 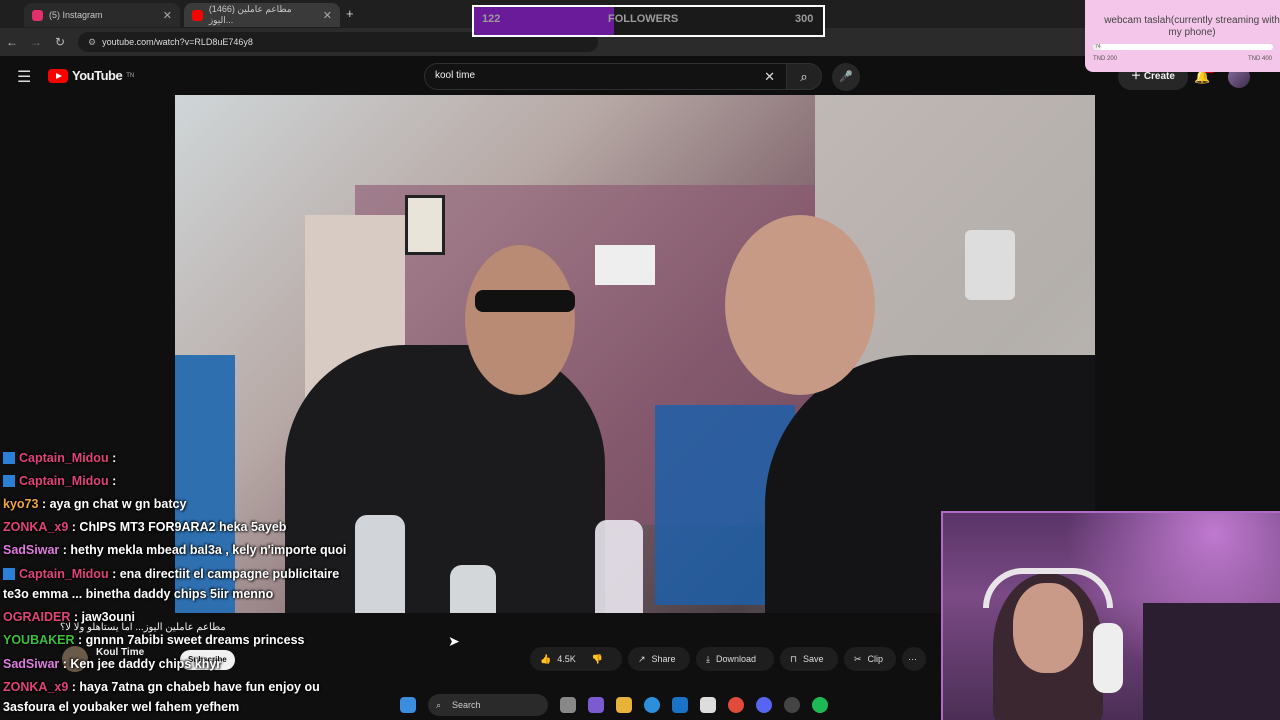 What do you see at coordinates (520, 320) in the screenshot?
I see `person-left-head` at bounding box center [520, 320].